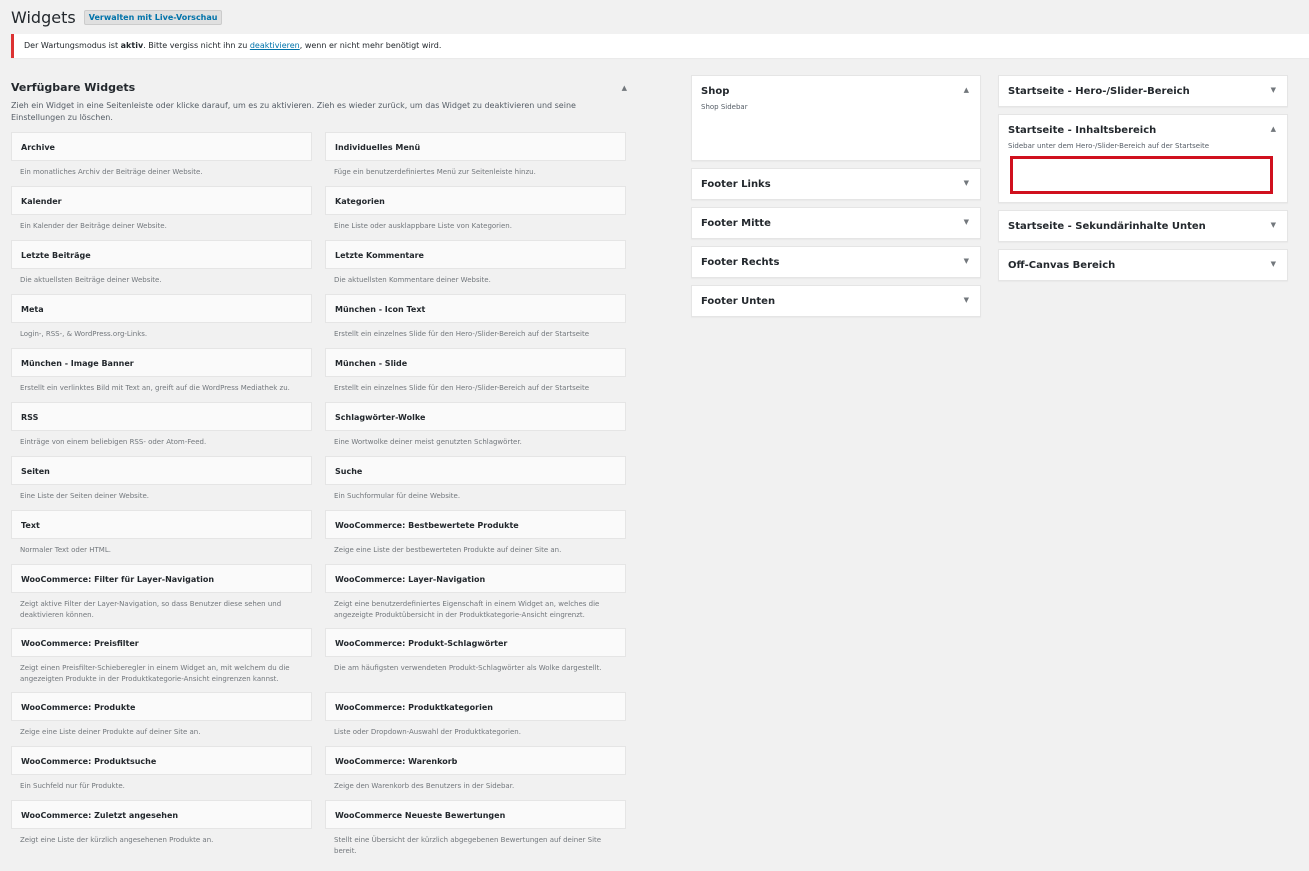 The width and height of the screenshot is (1309, 871). I want to click on sidebar-area: Shop ▲ Shop Sidebar, so click(836, 118).